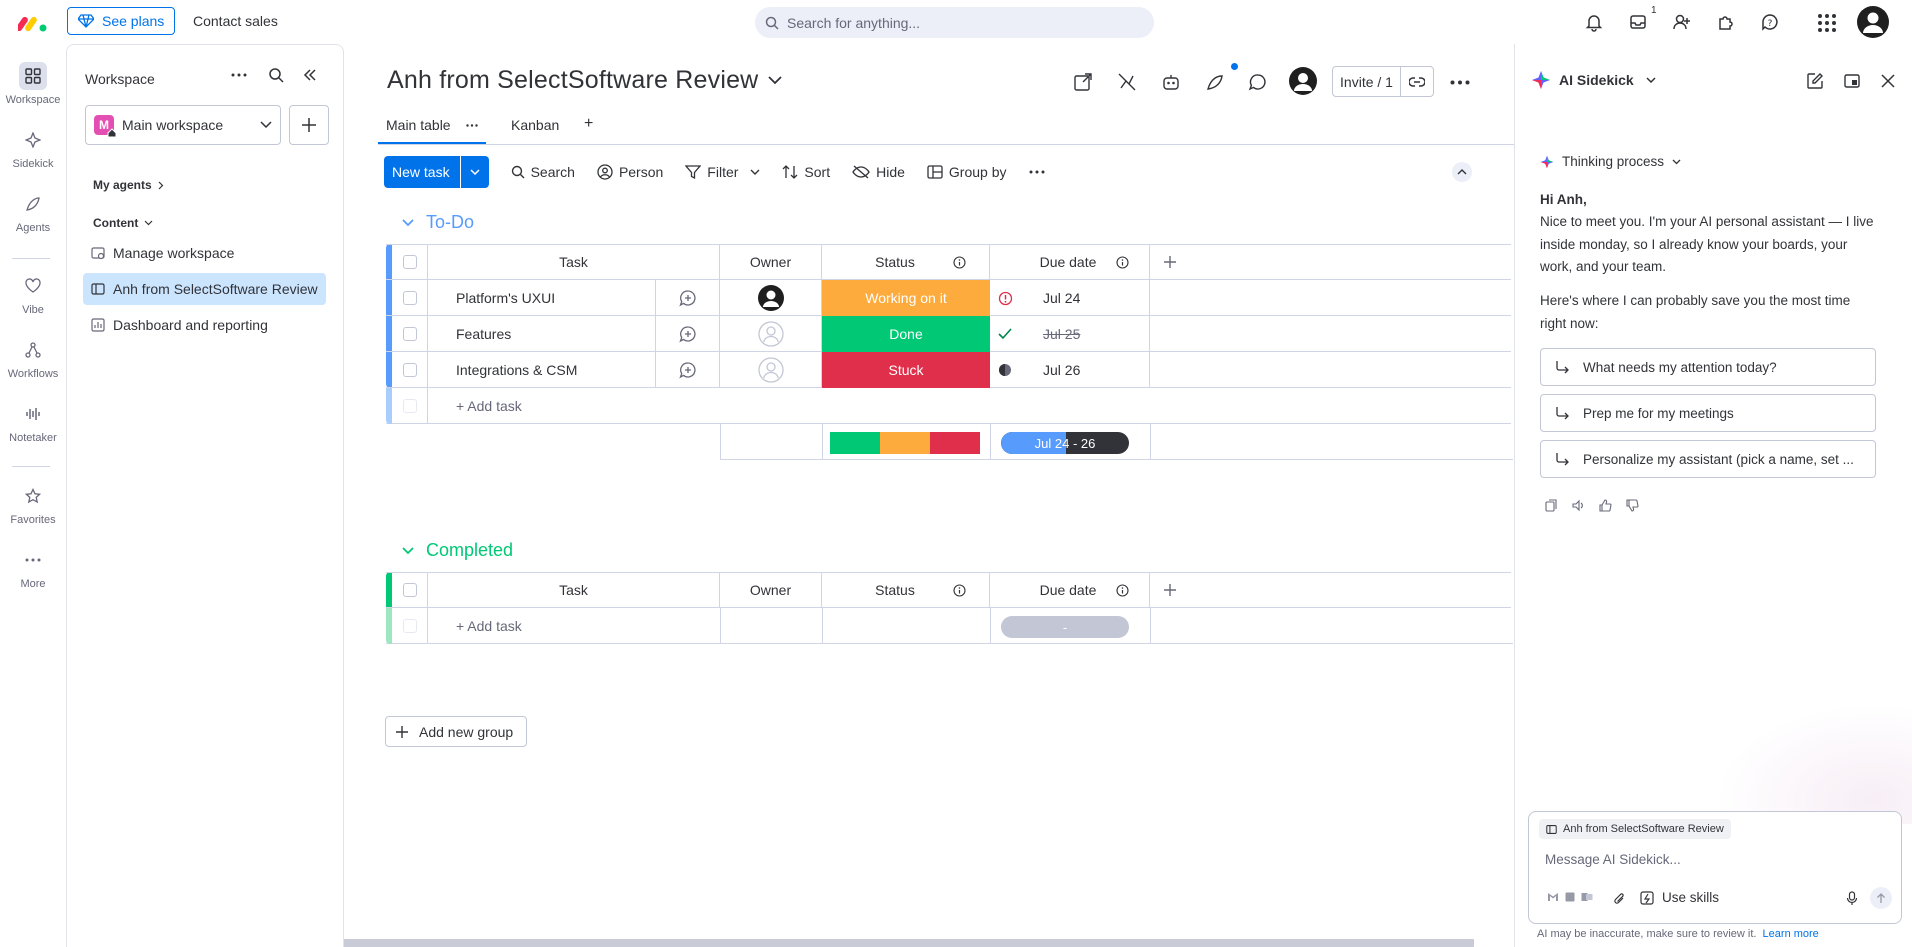 The image size is (1912, 947). What do you see at coordinates (948, 406) in the screenshot?
I see `add-task-row: + Add task` at bounding box center [948, 406].